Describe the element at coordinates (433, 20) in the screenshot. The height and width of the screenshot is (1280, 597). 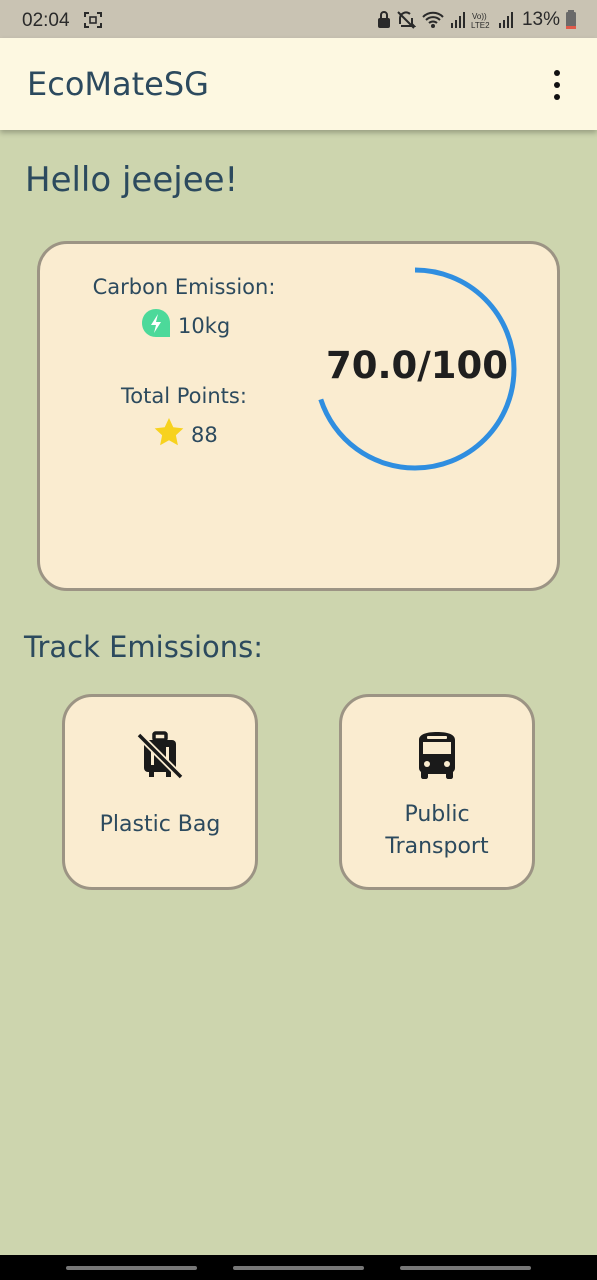
I see `wifi-icon` at that location.